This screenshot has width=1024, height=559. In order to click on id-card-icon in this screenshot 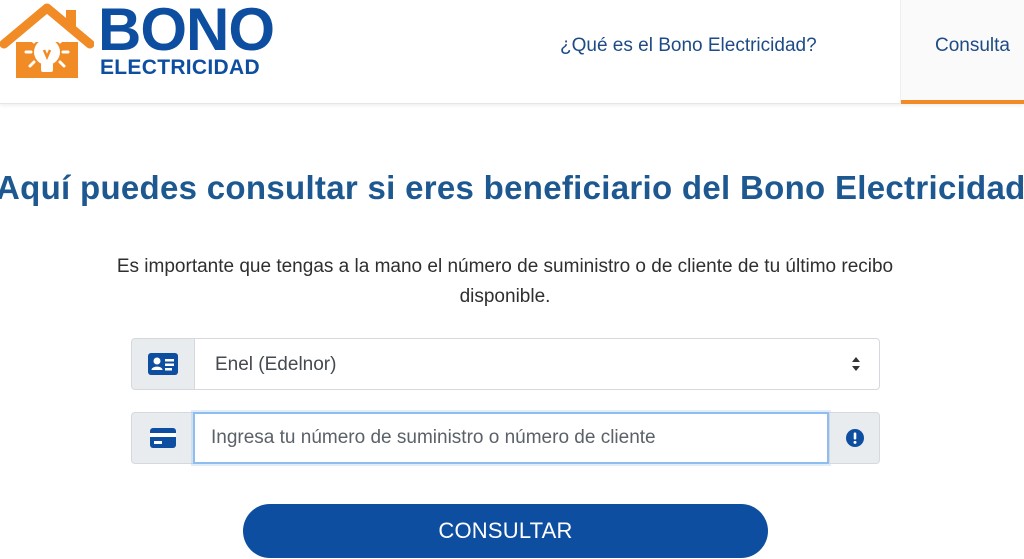, I will do `click(163, 364)`.